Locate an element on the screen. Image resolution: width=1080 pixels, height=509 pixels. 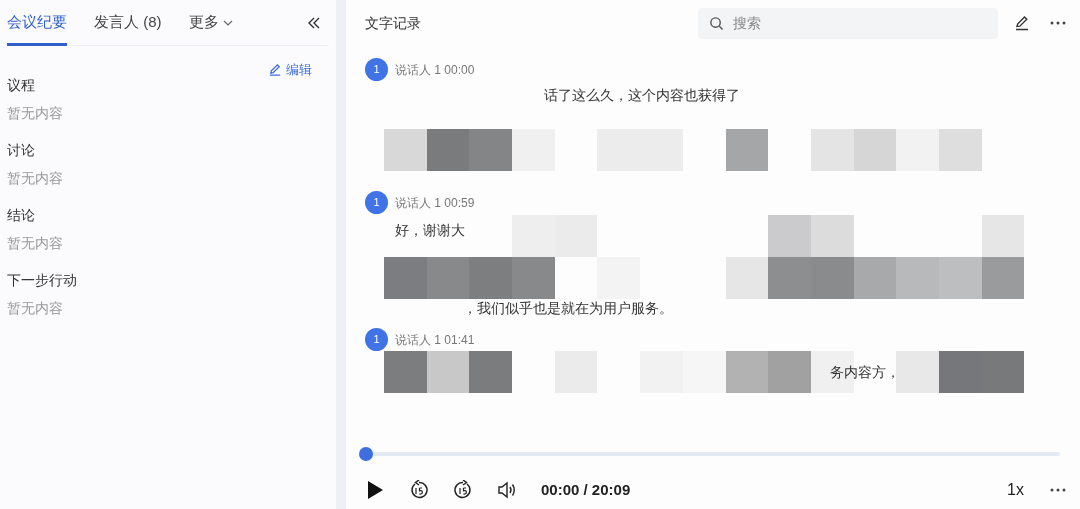
chevron-down-icon is located at coordinates (227, 22).